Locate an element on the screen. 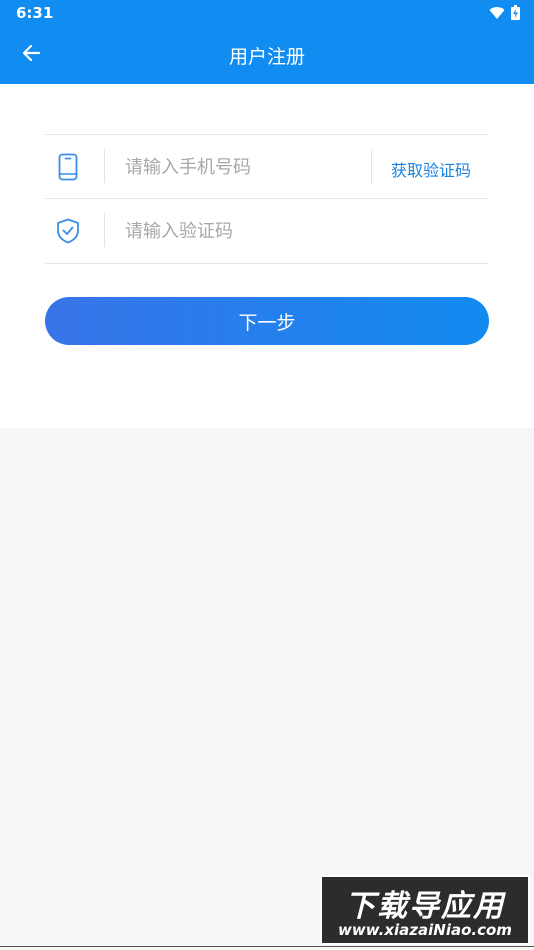 The image size is (534, 950). phone-row: 获取验证码 is located at coordinates (267, 166).